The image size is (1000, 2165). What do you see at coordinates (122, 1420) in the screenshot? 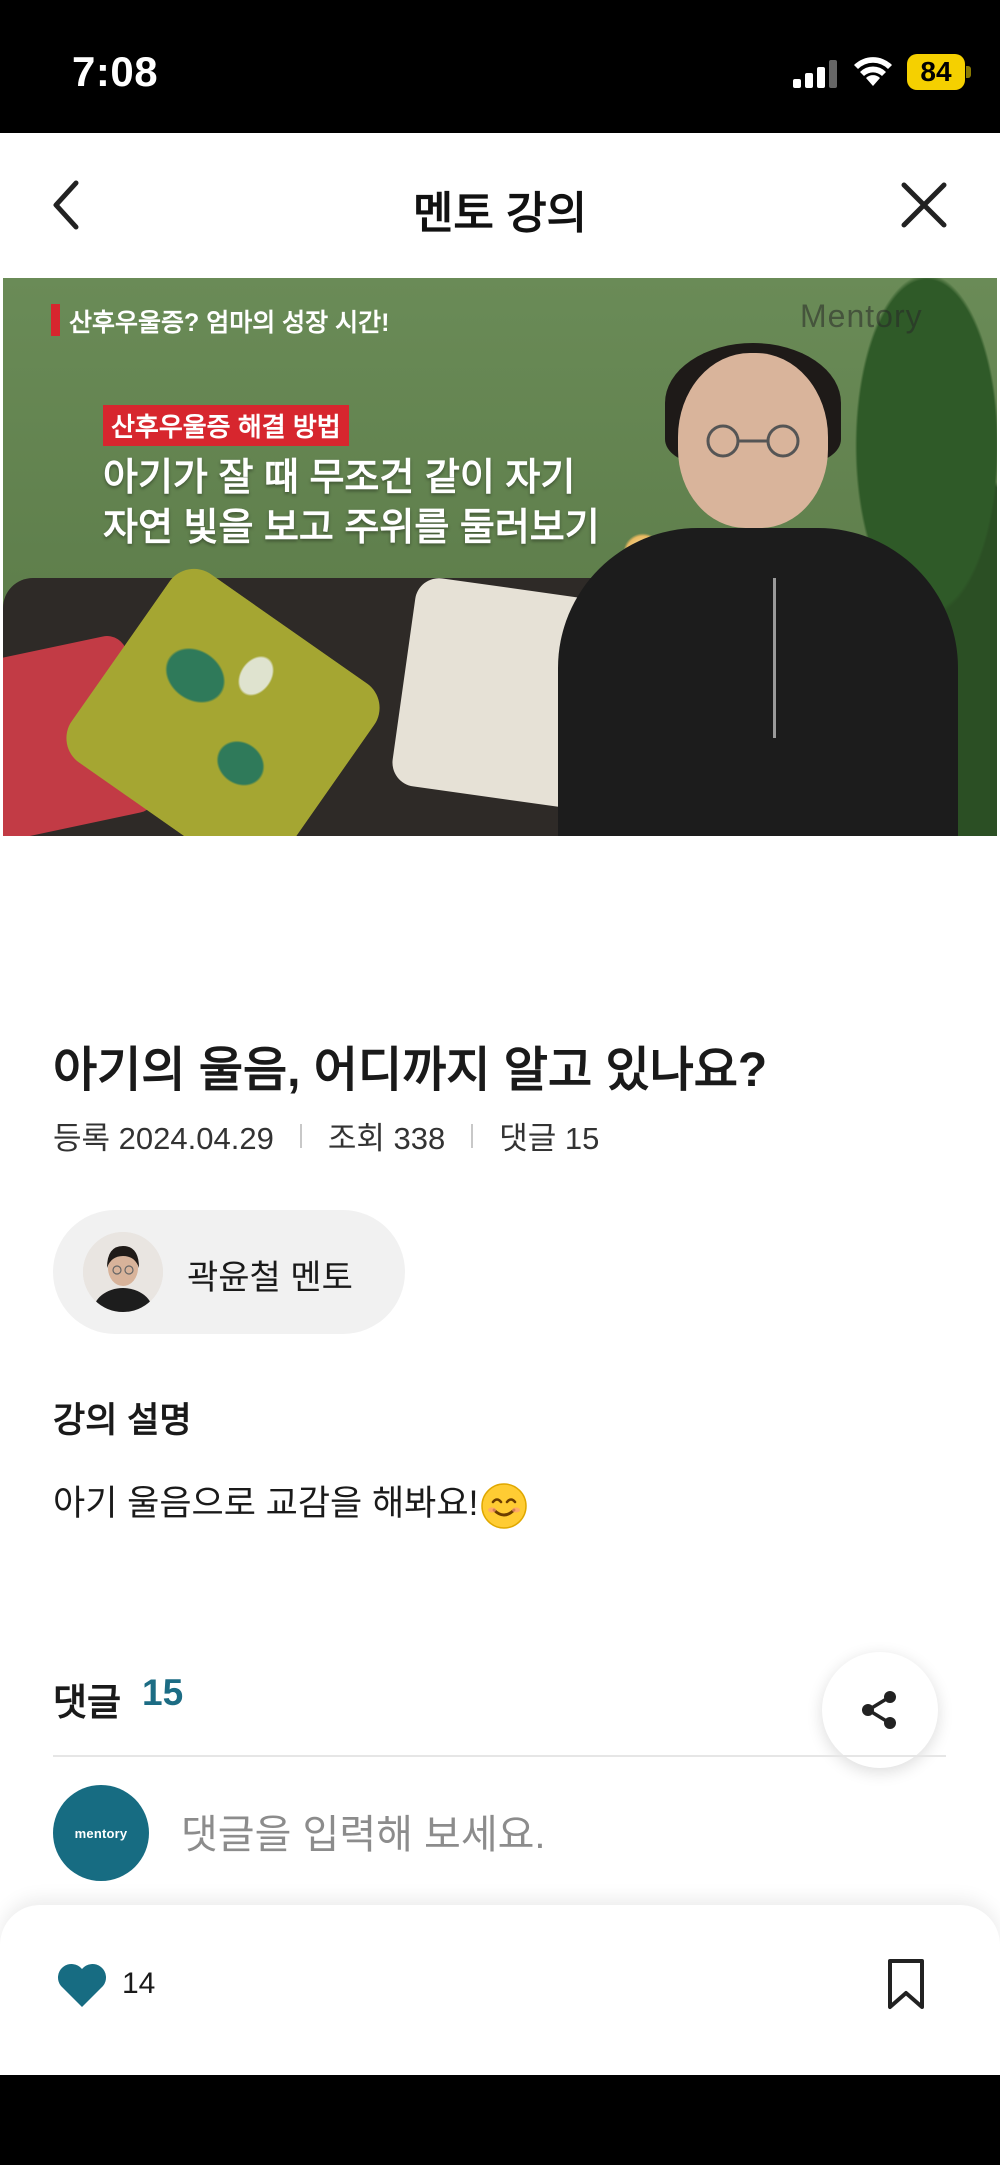
I see `description-heading: 강의 설명` at bounding box center [122, 1420].